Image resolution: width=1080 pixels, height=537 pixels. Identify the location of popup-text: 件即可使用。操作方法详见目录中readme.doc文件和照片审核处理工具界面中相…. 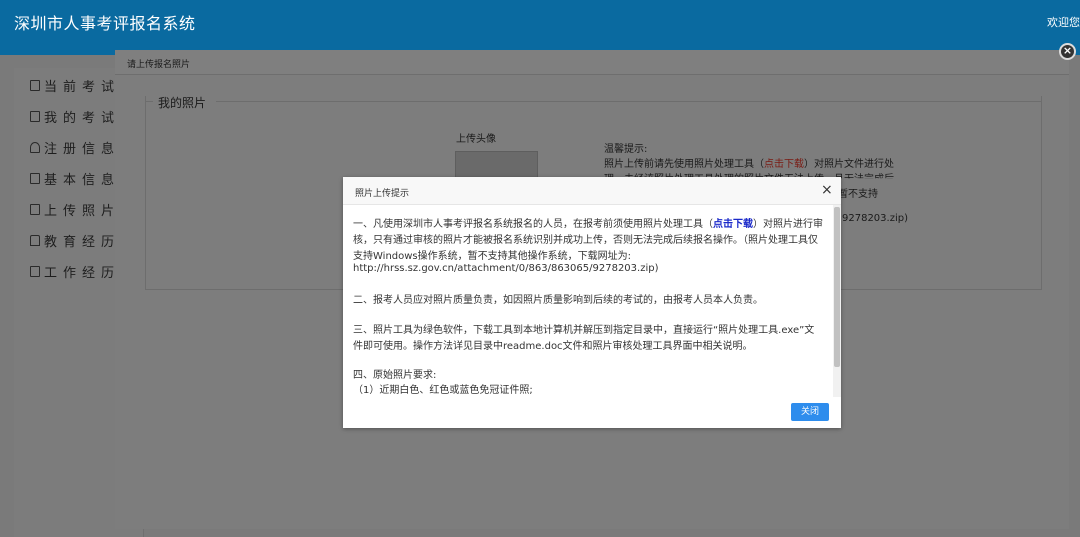
(553, 346).